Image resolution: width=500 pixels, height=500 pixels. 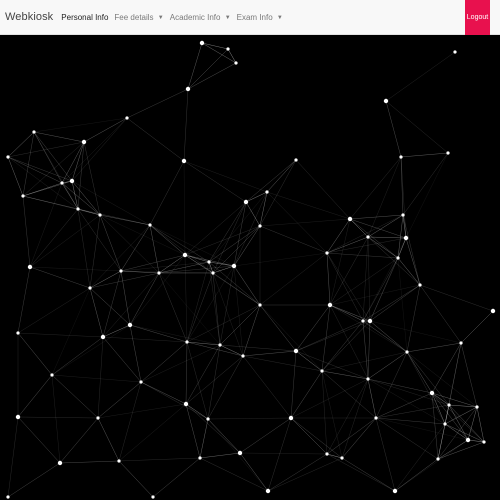 I want to click on nav-exam-info: Exam Info ▼, so click(x=260, y=17).